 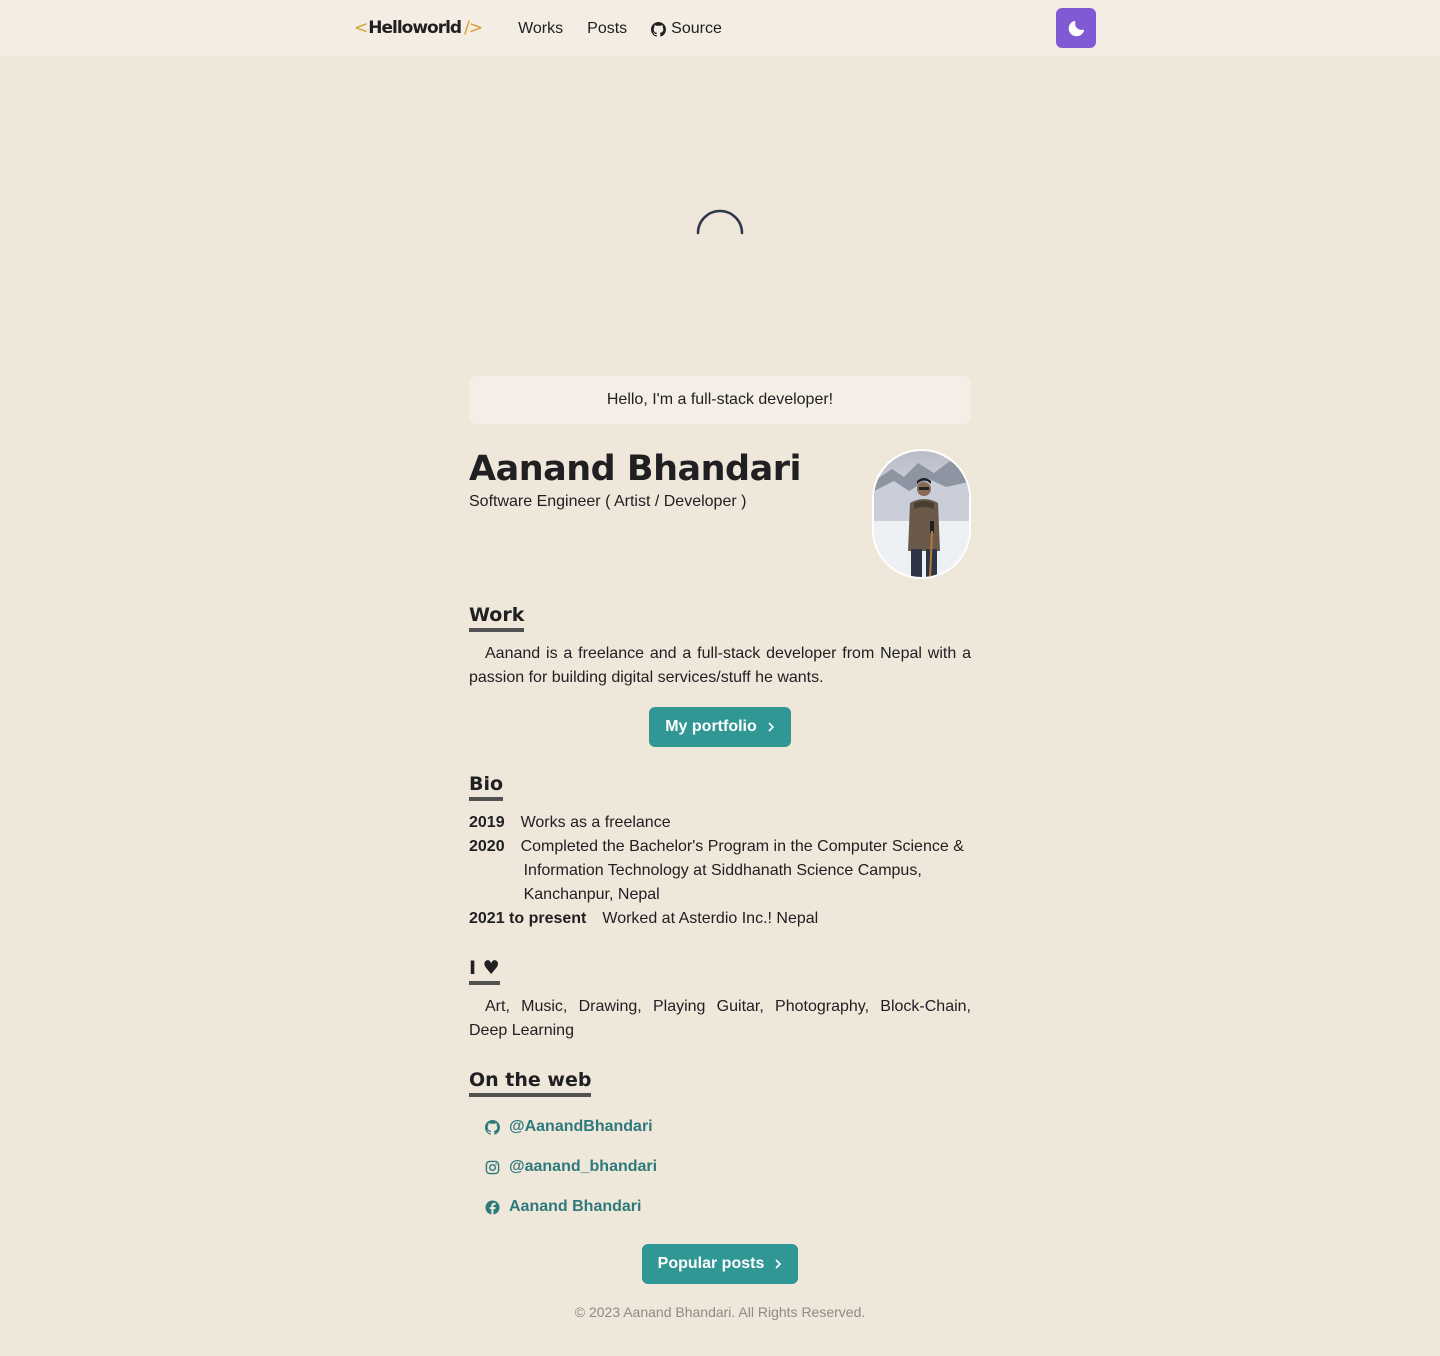 What do you see at coordinates (497, 617) in the screenshot?
I see `work-heading: Work` at bounding box center [497, 617].